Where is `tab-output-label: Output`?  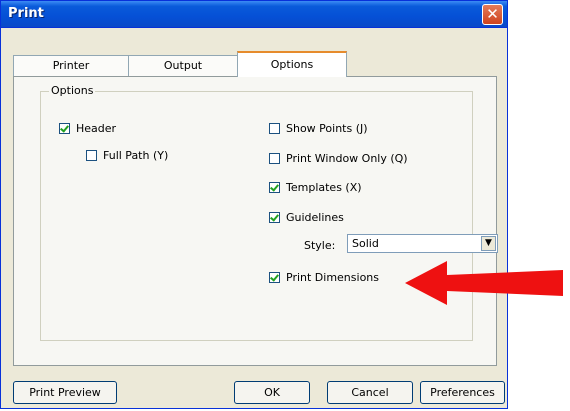 tab-output-label: Output is located at coordinates (183, 65).